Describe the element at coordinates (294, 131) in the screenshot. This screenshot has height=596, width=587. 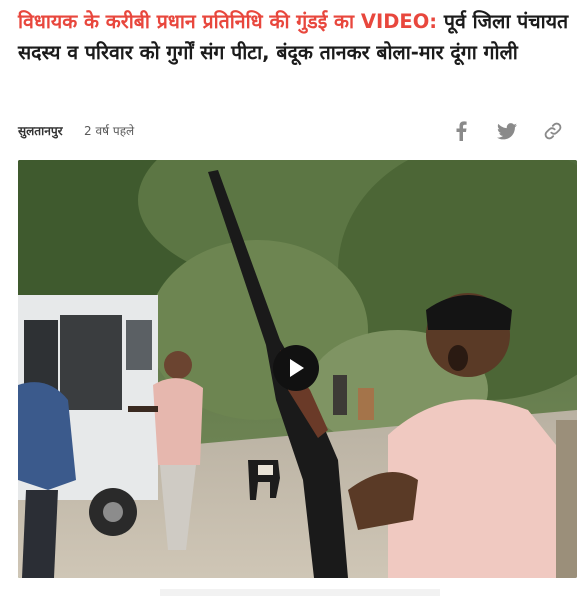
I see `article-meta: सुलतानपुर 2 वर्ष पहले` at that location.